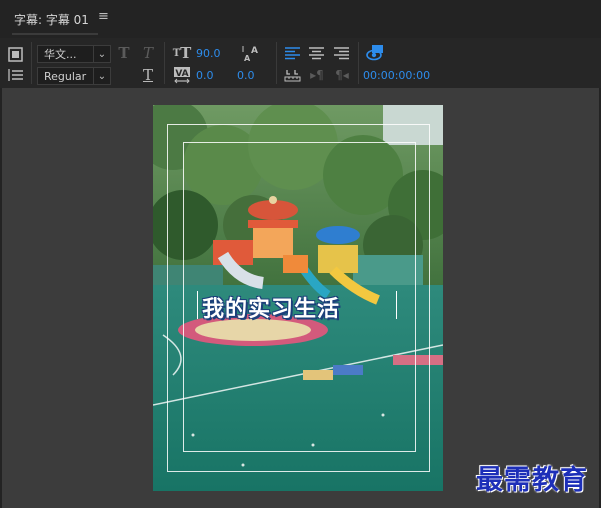 Image resolution: width=601 pixels, height=508 pixels. I want to click on font-style-value: Regular, so click(65, 76).